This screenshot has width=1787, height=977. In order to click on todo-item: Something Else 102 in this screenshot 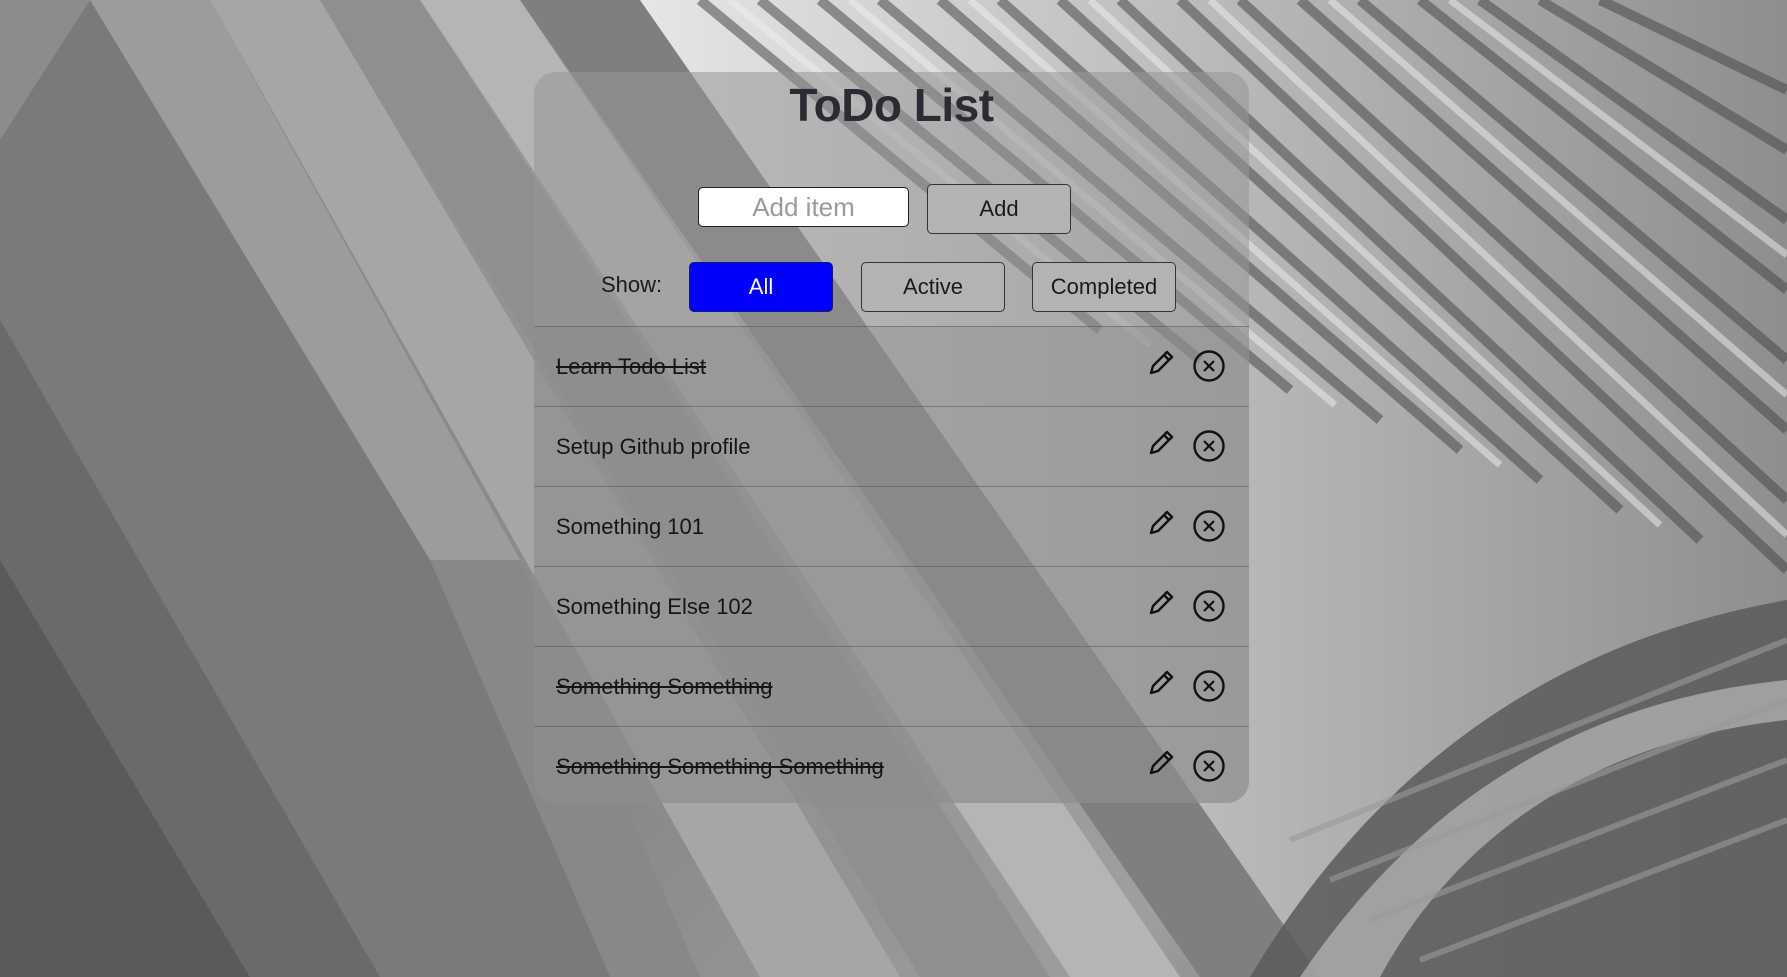, I will do `click(891, 606)`.